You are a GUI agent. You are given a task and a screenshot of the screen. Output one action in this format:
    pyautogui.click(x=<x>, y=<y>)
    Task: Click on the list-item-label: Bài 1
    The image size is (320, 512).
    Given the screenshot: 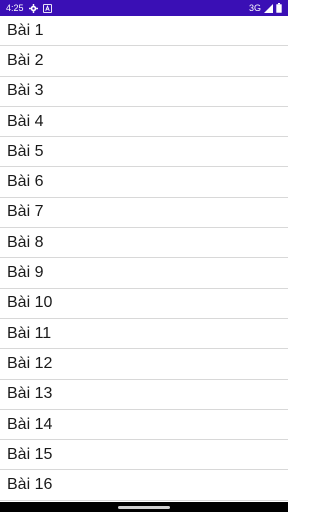 What is the action you would take?
    pyautogui.click(x=25, y=30)
    